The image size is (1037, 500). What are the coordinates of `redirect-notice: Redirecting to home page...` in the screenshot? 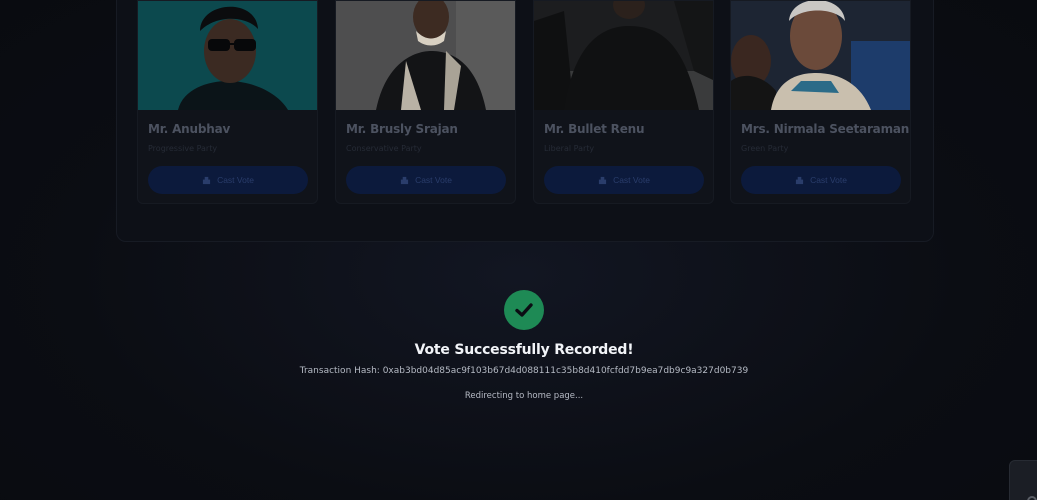 It's located at (524, 396).